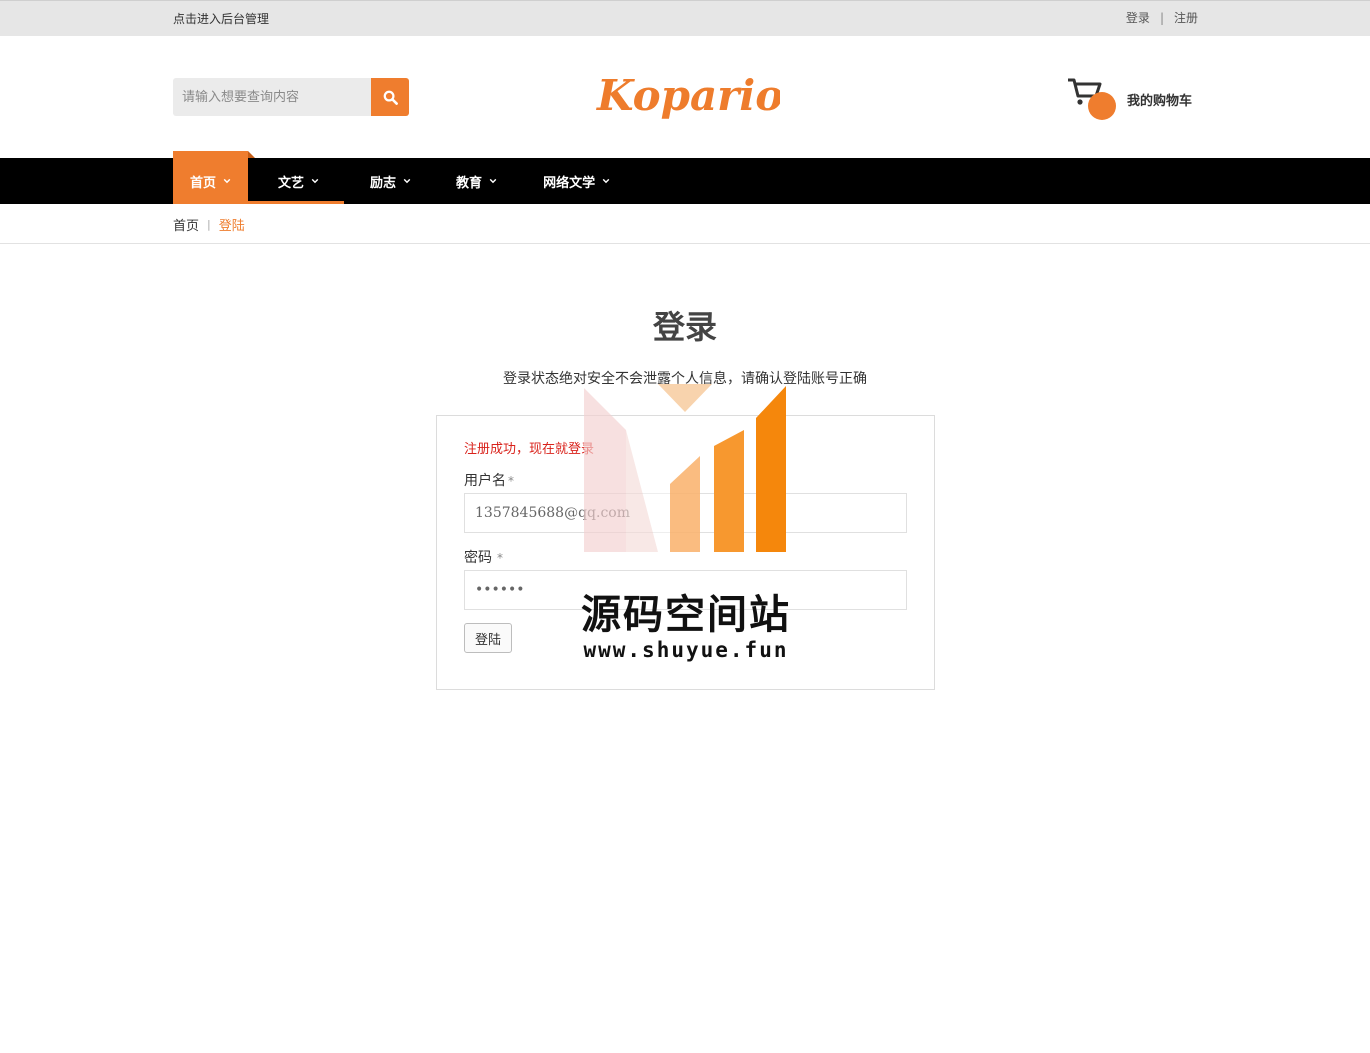  I want to click on auth-links: 登录 | 注册, so click(1162, 17).